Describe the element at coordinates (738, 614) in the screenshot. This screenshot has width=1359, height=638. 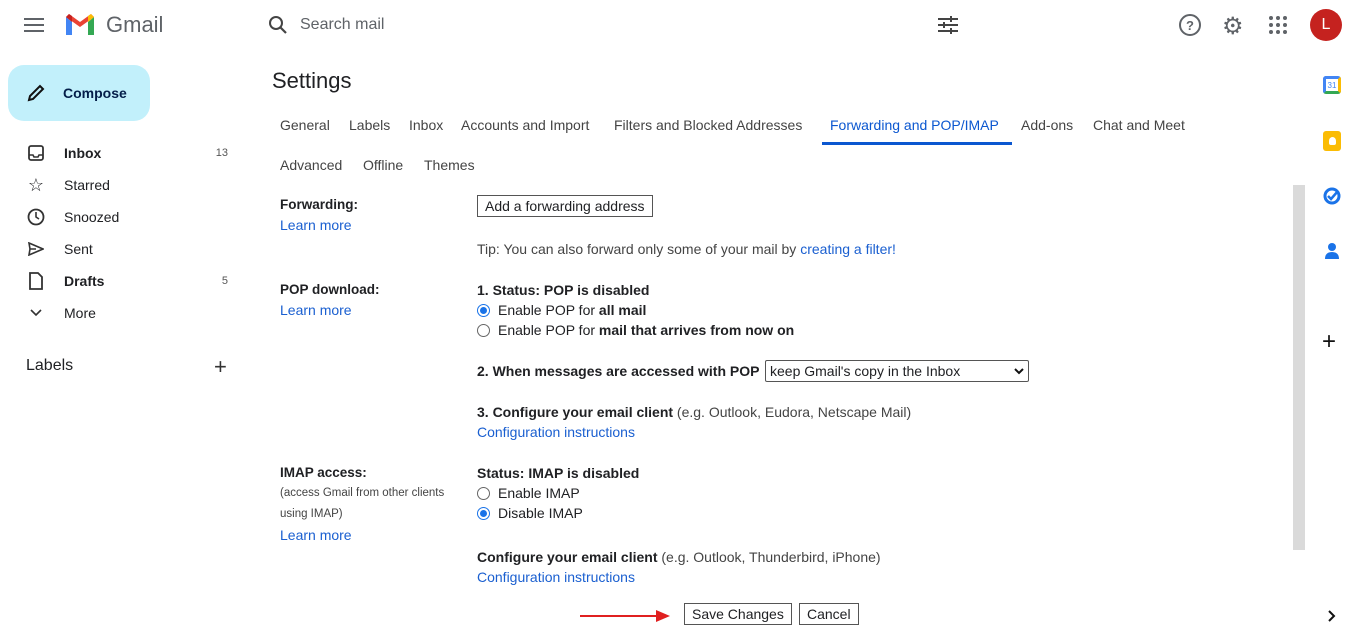
I see `save-changes-button: Save Changes` at that location.